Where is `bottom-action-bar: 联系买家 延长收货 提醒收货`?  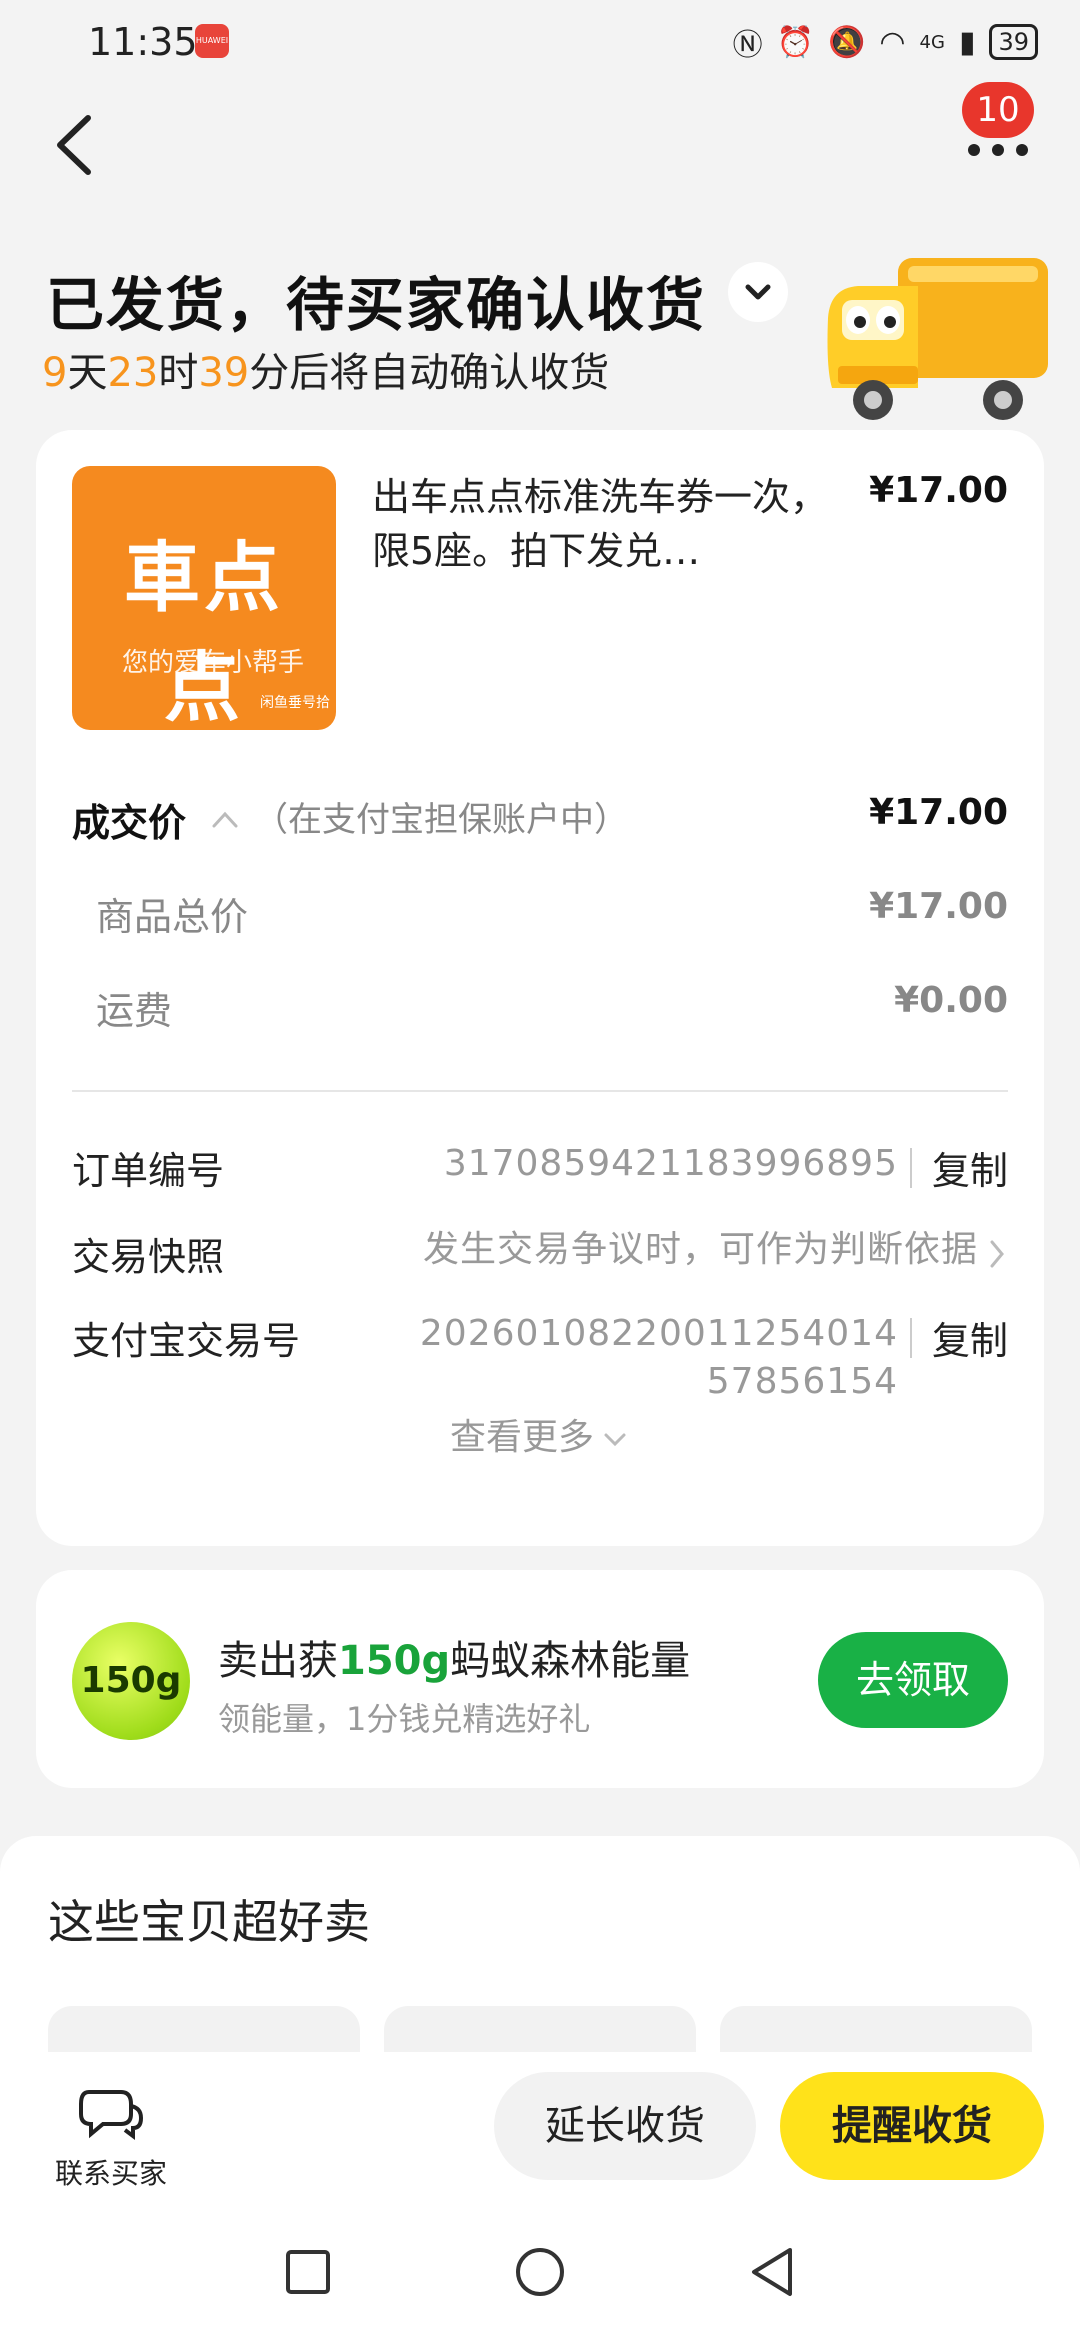
bottom-action-bar: 联系买家 延长收货 提醒收货 is located at coordinates (540, 2127).